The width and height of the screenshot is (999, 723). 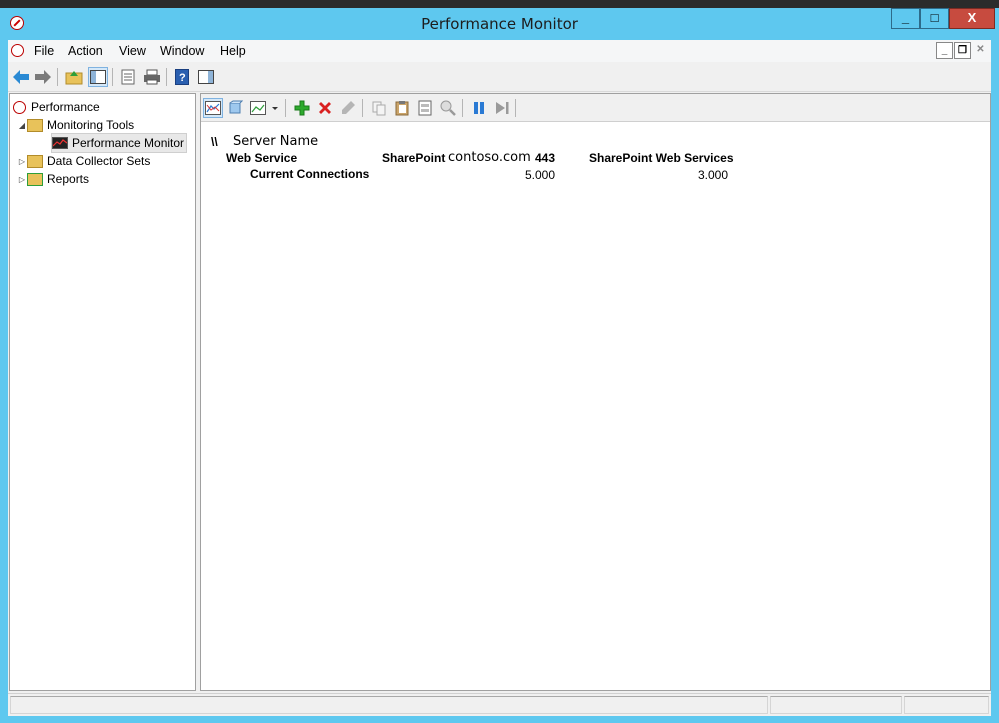 I want to click on reports-folder-icon, so click(x=35, y=179).